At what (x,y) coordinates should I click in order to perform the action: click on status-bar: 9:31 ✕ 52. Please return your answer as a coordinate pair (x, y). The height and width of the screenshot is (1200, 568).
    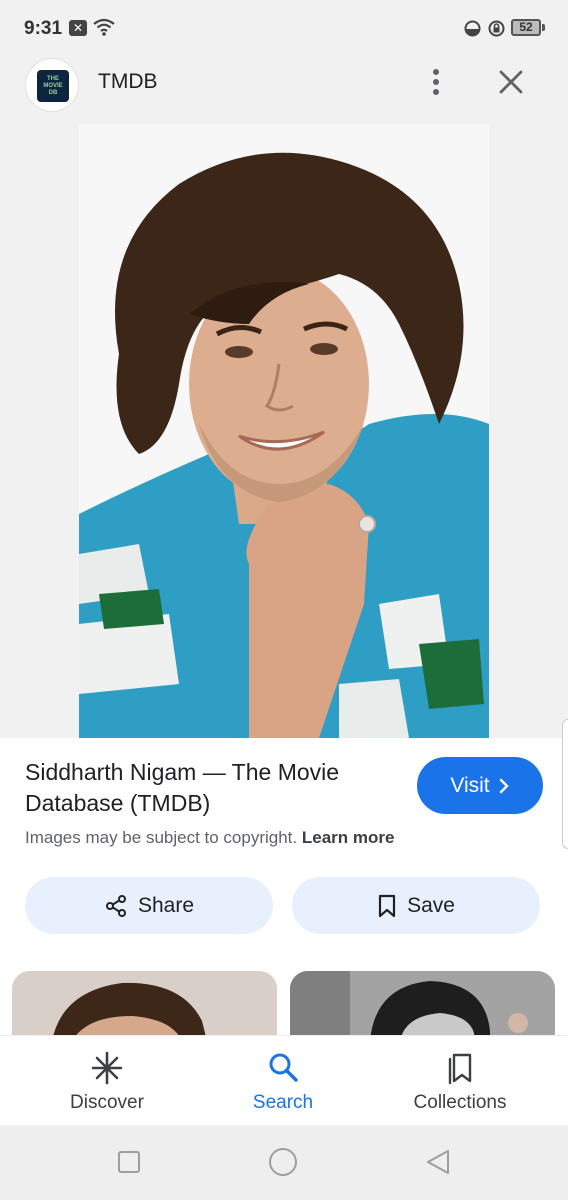
    Looking at the image, I should click on (284, 28).